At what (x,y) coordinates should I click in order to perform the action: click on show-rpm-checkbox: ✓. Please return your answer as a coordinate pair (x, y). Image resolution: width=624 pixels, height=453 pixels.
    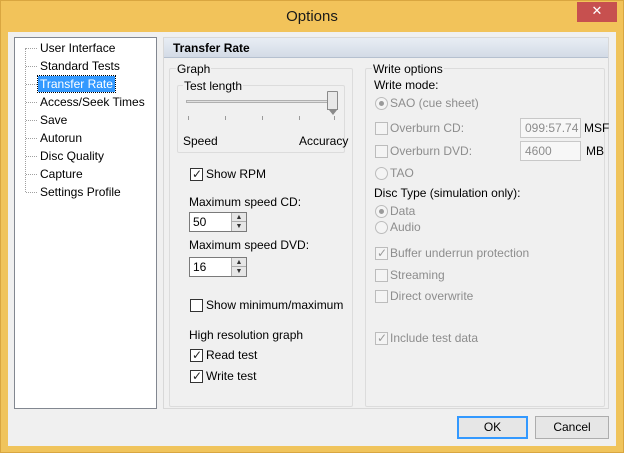
    Looking at the image, I should click on (196, 174).